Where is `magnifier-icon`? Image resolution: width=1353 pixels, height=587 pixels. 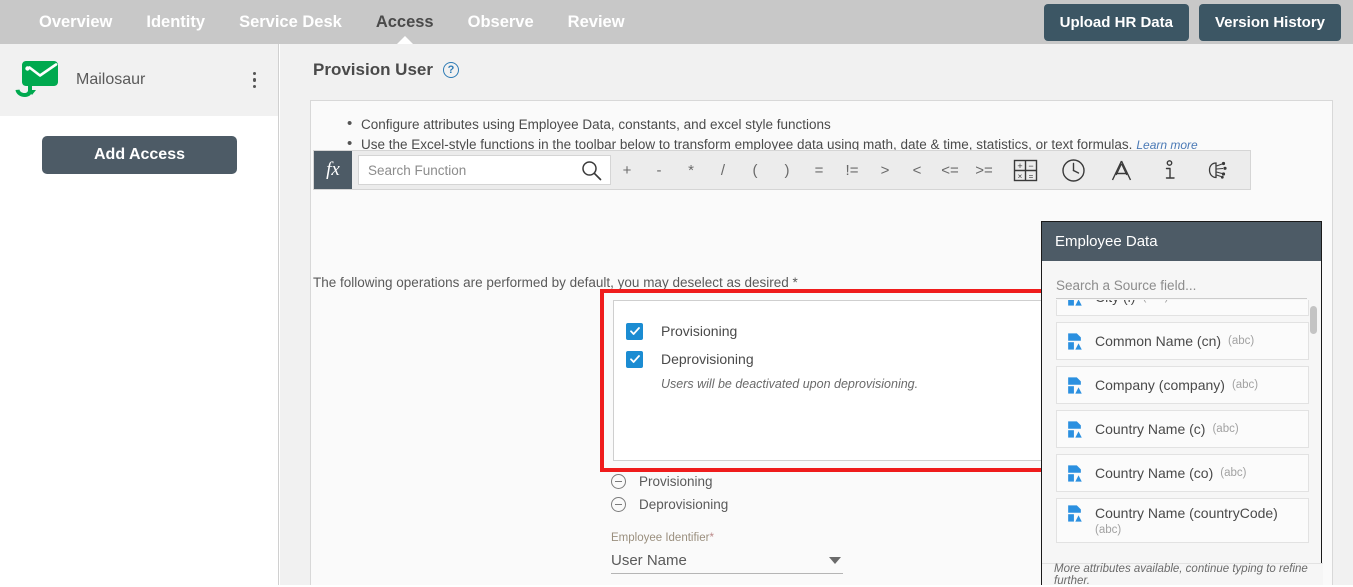
magnifier-icon is located at coordinates (591, 173).